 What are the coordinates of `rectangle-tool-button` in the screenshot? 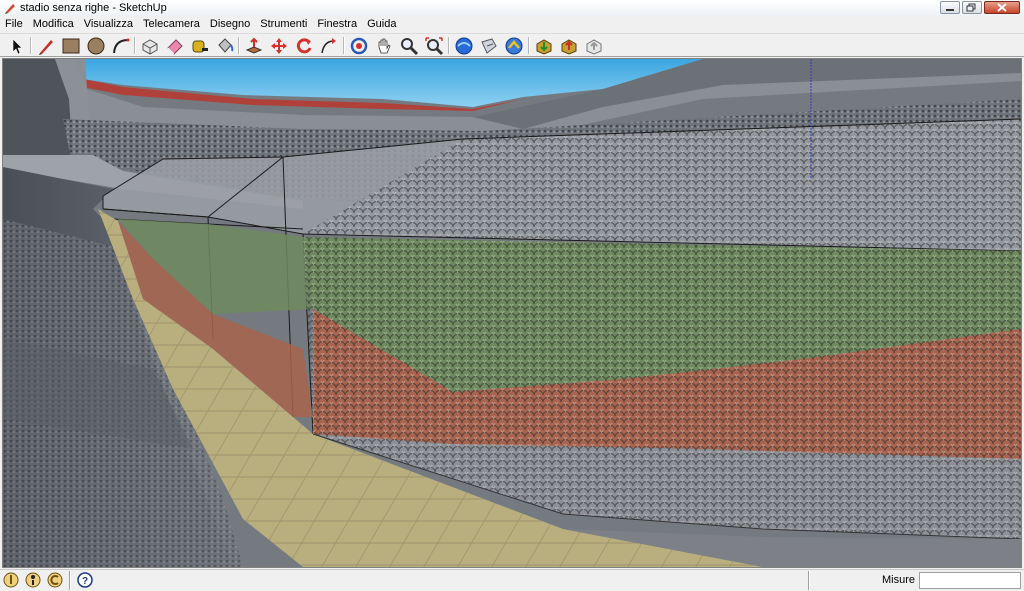 It's located at (71, 46).